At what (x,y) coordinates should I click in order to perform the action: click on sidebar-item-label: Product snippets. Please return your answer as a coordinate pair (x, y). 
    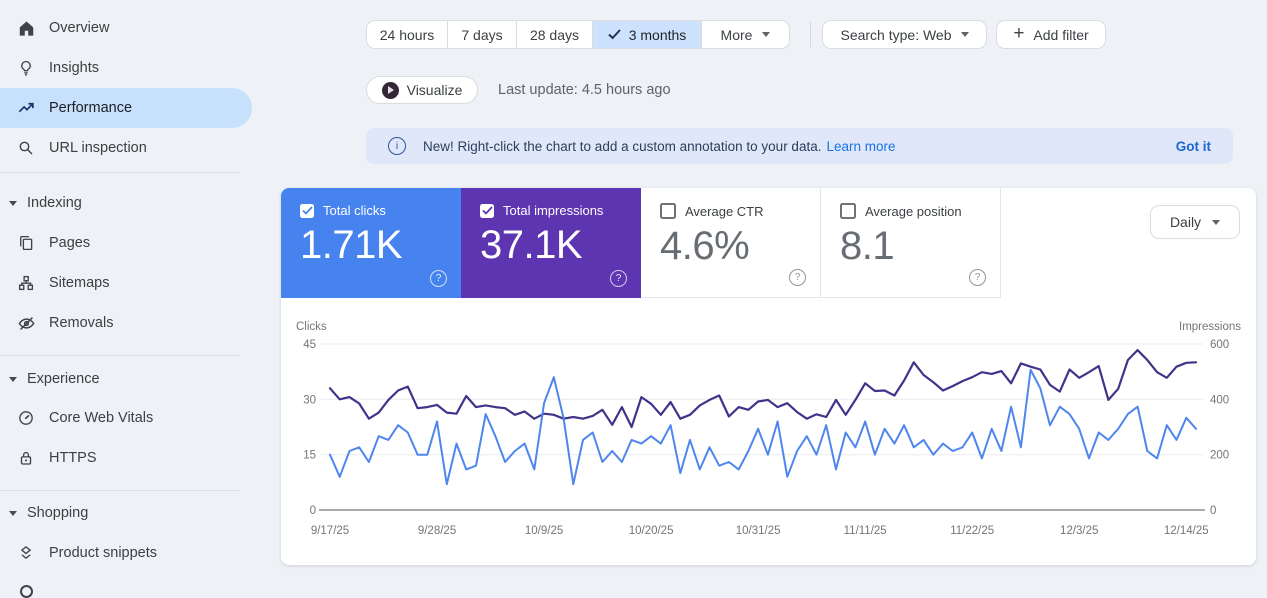
    Looking at the image, I should click on (103, 553).